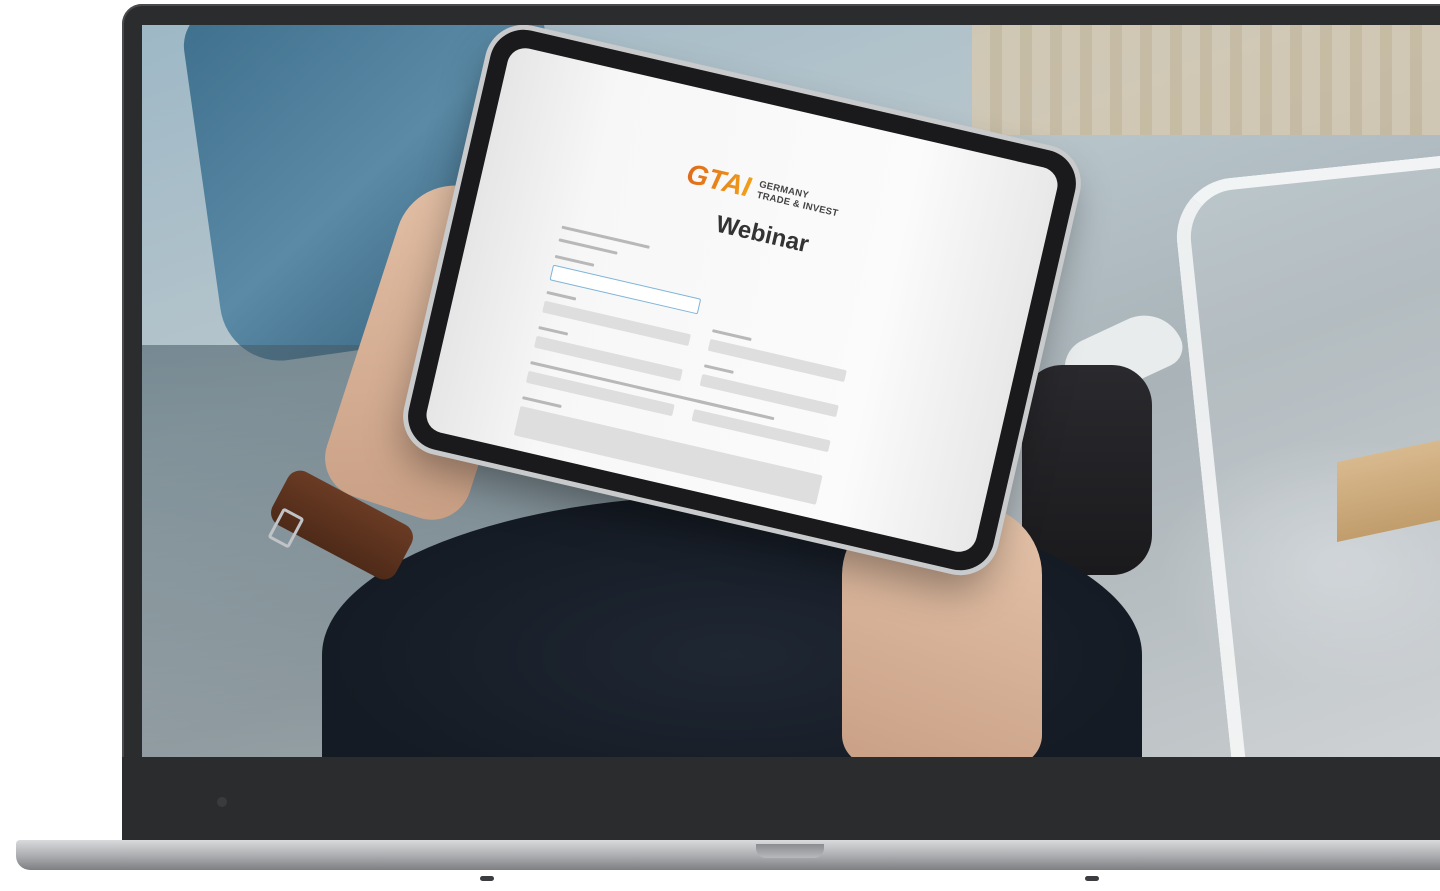  Describe the element at coordinates (1087, 470) in the screenshot. I see `person-knee` at that location.